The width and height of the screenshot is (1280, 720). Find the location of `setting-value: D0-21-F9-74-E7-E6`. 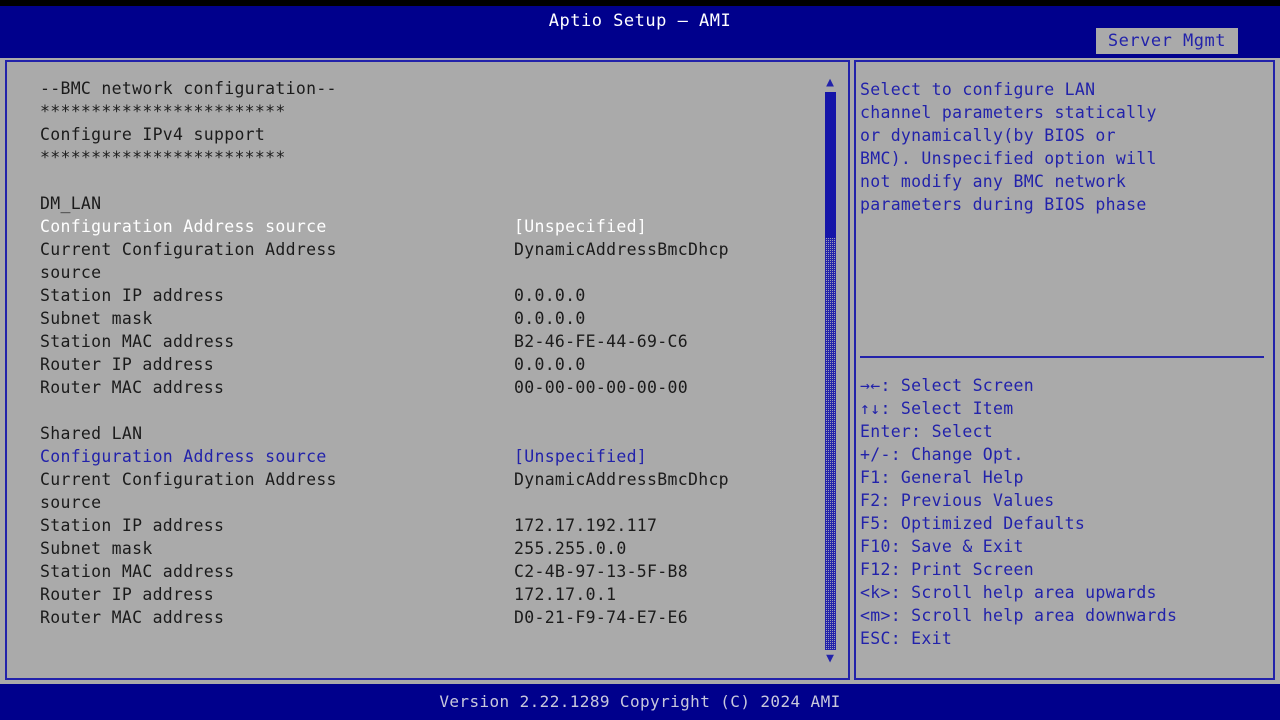

setting-value: D0-21-F9-74-E7-E6 is located at coordinates (601, 617).